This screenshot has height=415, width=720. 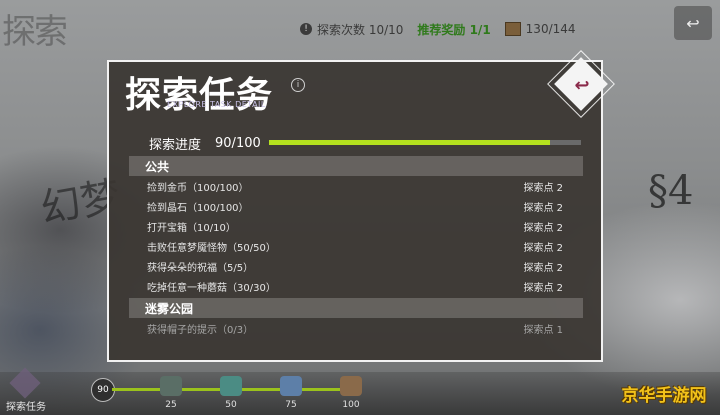 I want to click on bottom-task-label: 探索任务, so click(x=26, y=405).